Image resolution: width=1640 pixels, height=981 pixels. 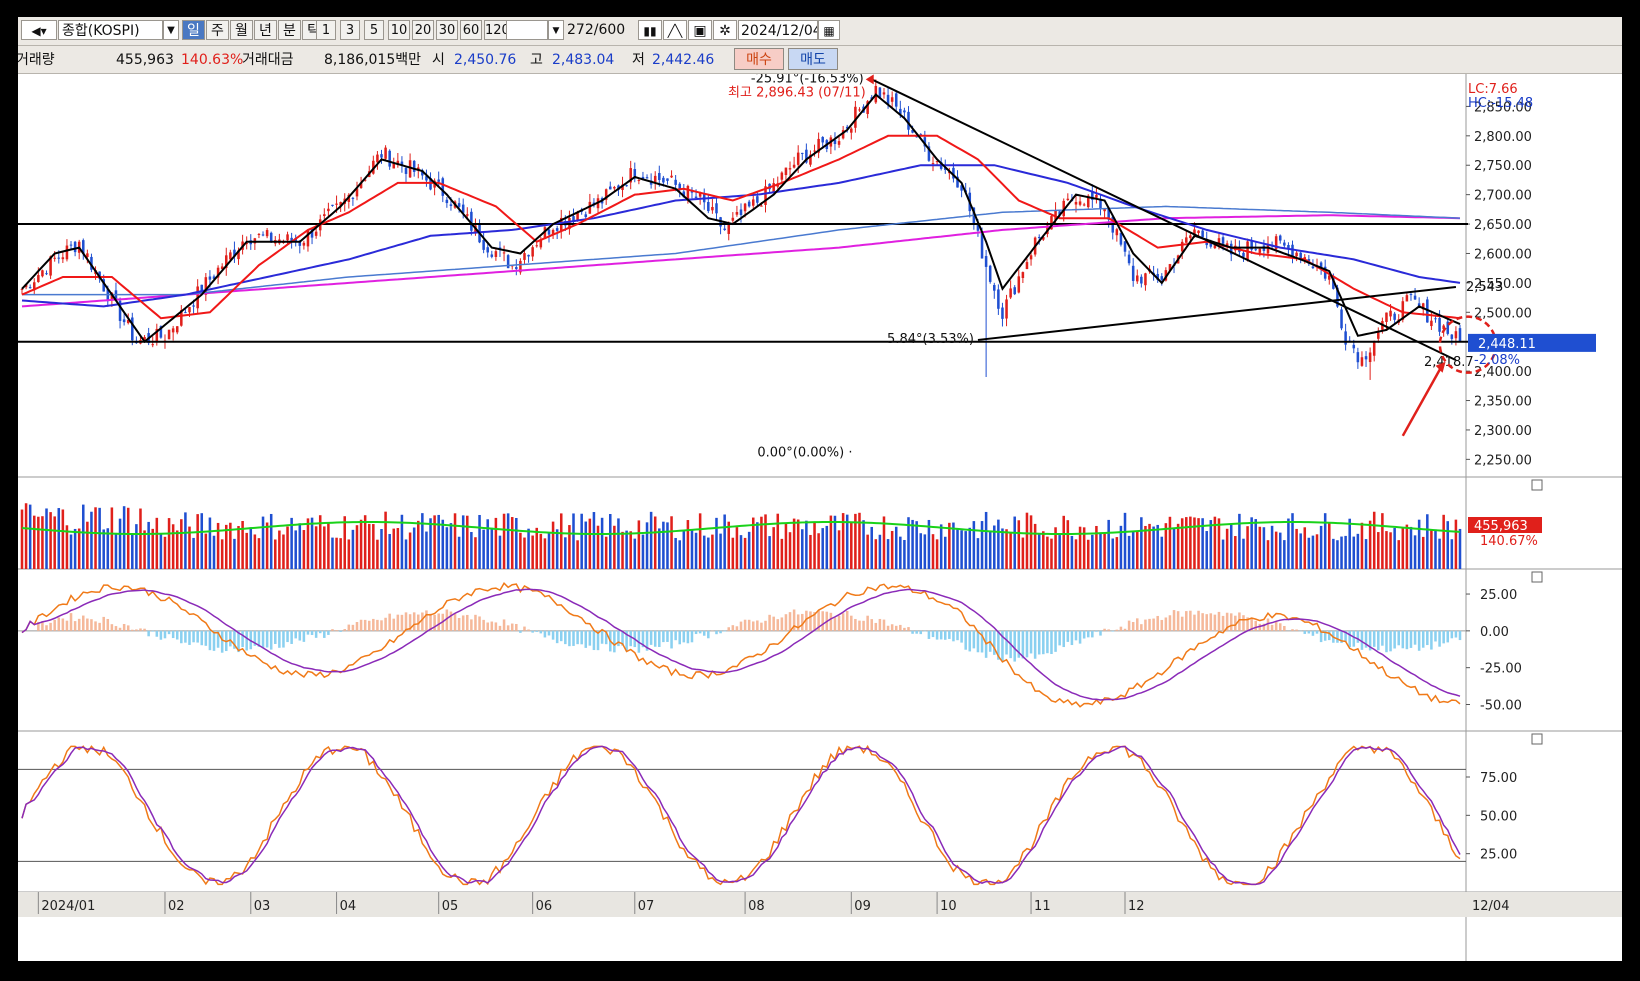 I want to click on interval-dropdown-icon: ▼, so click(x=556, y=30).